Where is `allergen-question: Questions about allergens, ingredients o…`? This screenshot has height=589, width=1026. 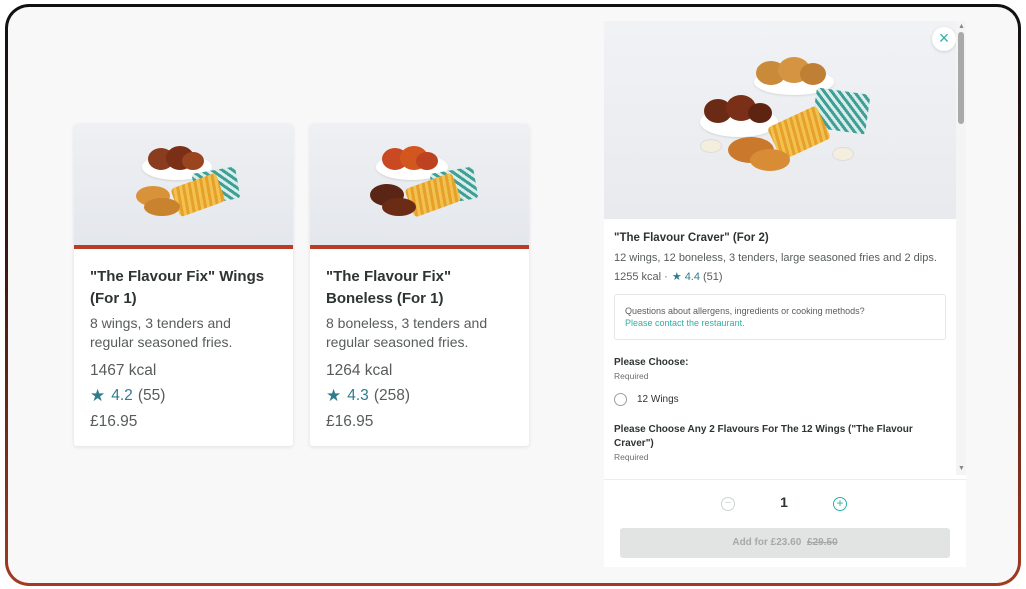 allergen-question: Questions about allergens, ingredients o… is located at coordinates (745, 311).